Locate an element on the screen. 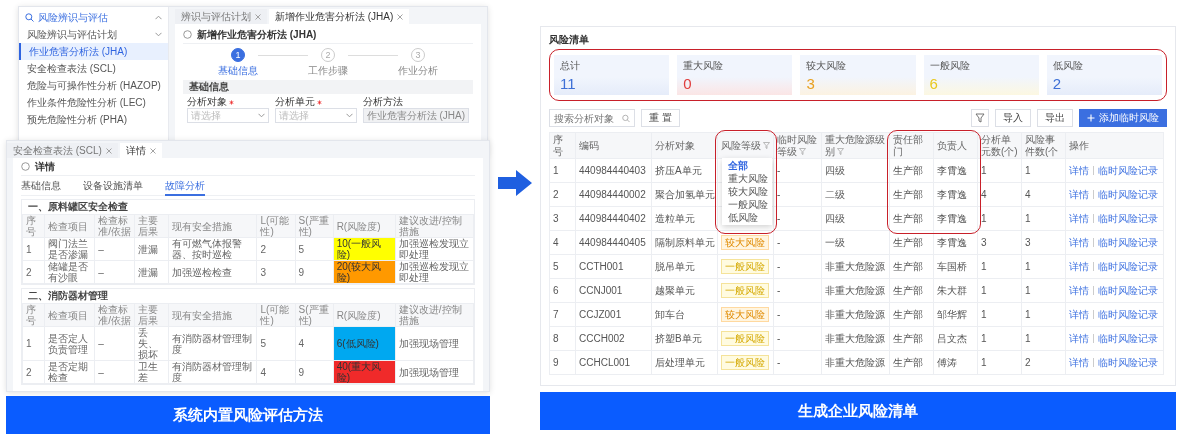  table-cell: 8 is located at coordinates (562, 338).